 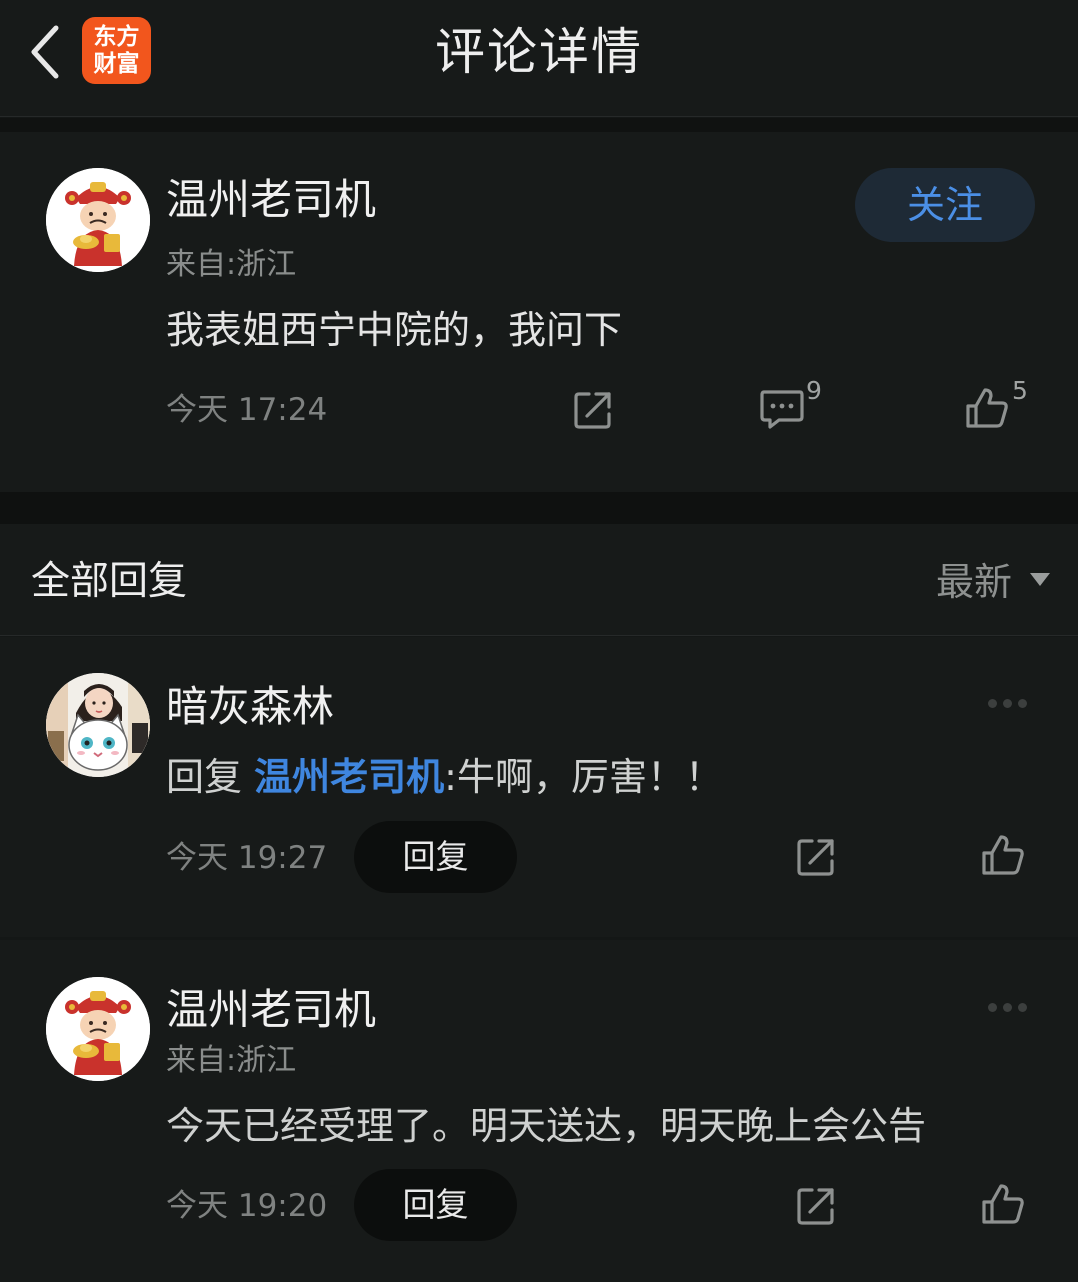 I want to click on comment-text: 我表姐西宁中院的，我问下, so click(x=394, y=330).